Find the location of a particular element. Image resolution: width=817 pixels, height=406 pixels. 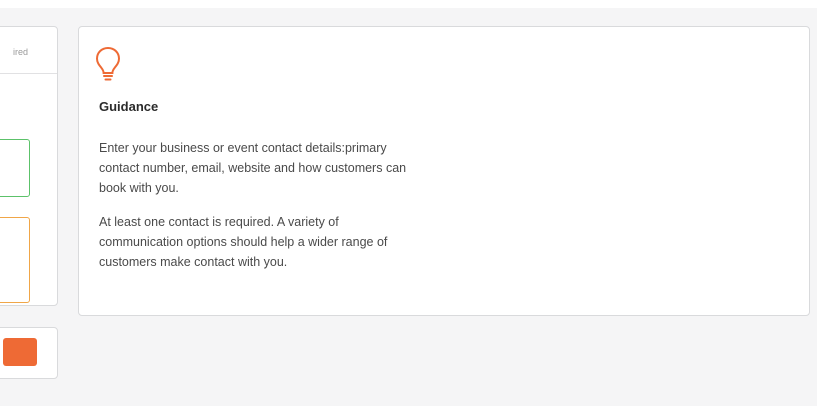

actions-card is located at coordinates (29, 353).